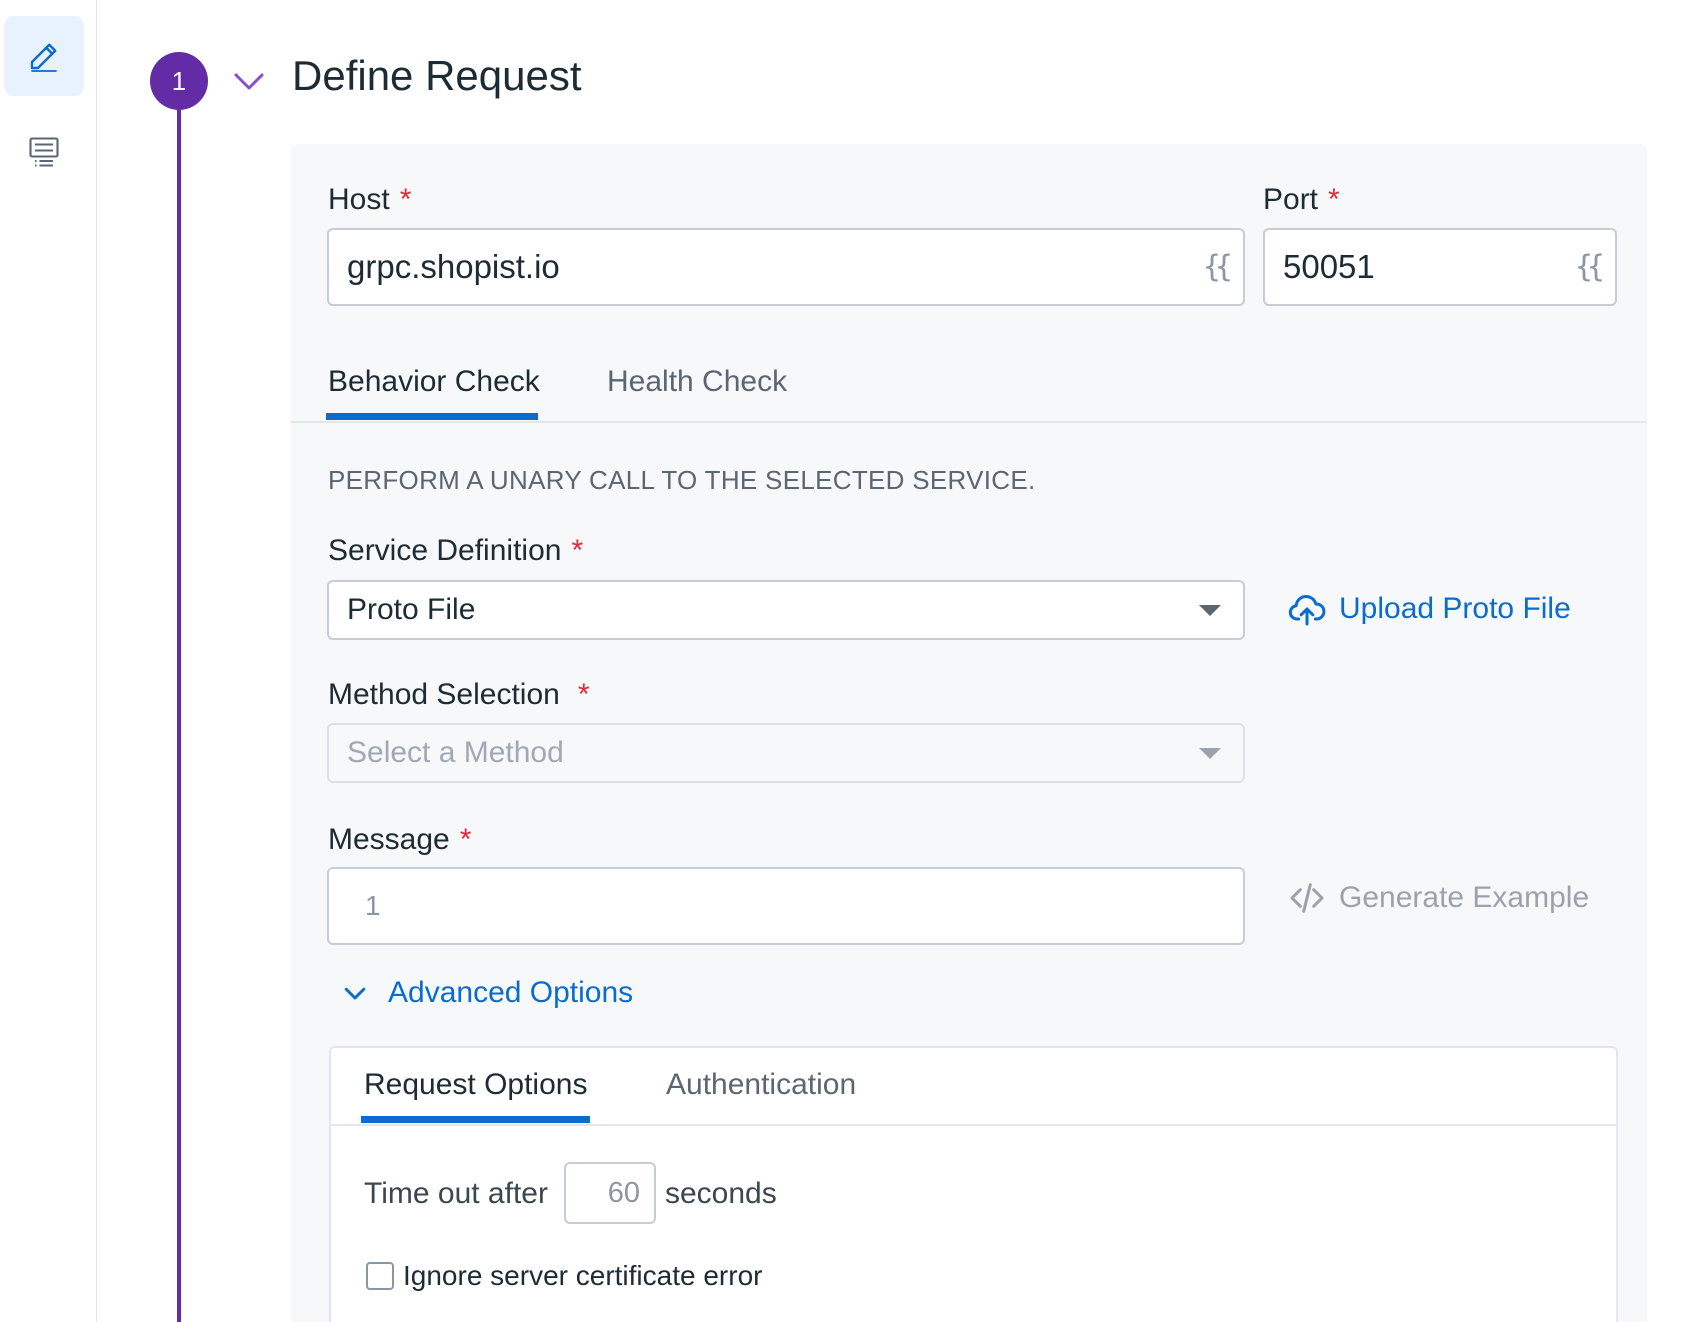  What do you see at coordinates (434, 382) in the screenshot?
I see `tab-behavior-check: Behavior Check` at bounding box center [434, 382].